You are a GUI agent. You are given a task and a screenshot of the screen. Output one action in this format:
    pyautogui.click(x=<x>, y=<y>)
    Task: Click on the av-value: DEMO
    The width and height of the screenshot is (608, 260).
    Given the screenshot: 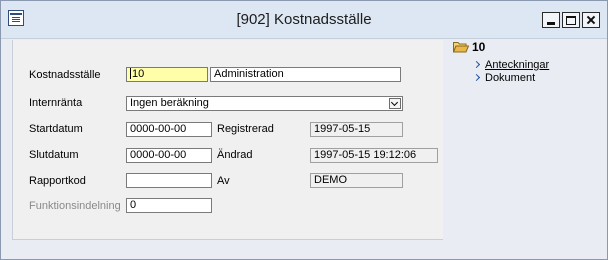 What is the action you would take?
    pyautogui.click(x=330, y=180)
    